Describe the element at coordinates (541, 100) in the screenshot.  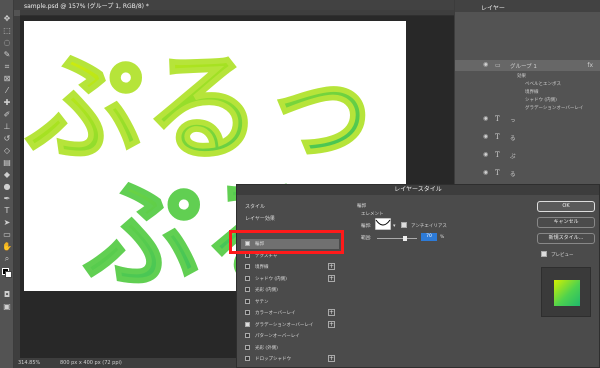
I see `effect-item: シャドウ (内側)` at that location.